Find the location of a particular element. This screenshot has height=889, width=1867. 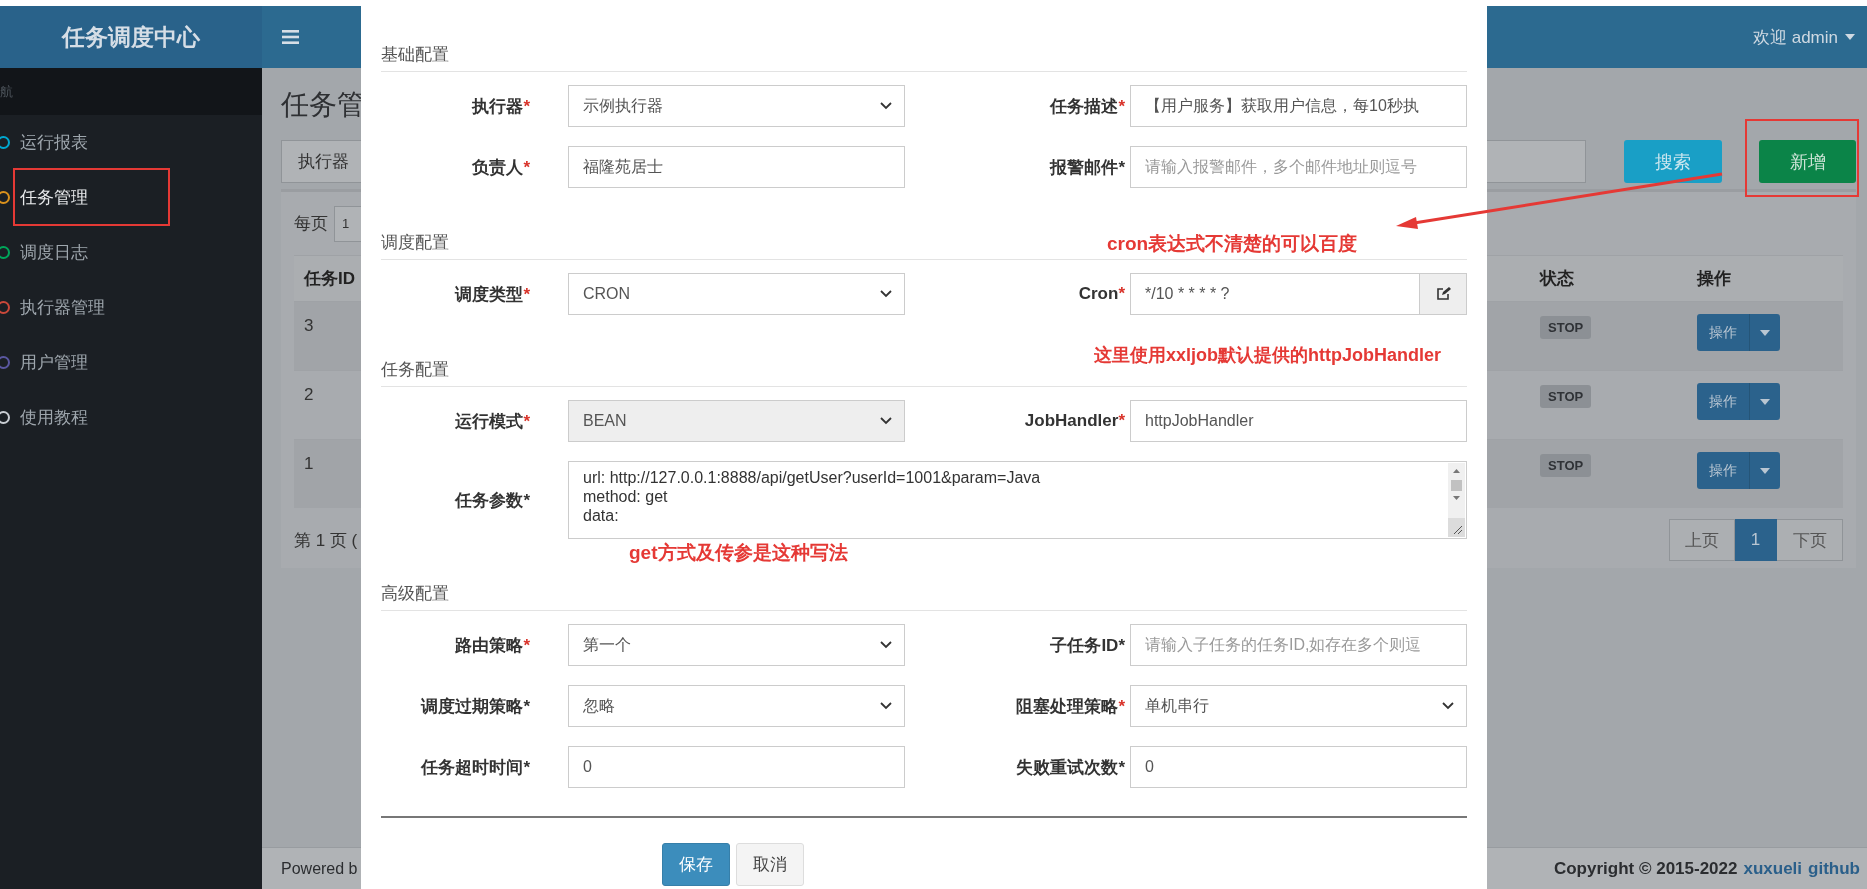

sidebar-item: 用户管理 is located at coordinates (131, 362).